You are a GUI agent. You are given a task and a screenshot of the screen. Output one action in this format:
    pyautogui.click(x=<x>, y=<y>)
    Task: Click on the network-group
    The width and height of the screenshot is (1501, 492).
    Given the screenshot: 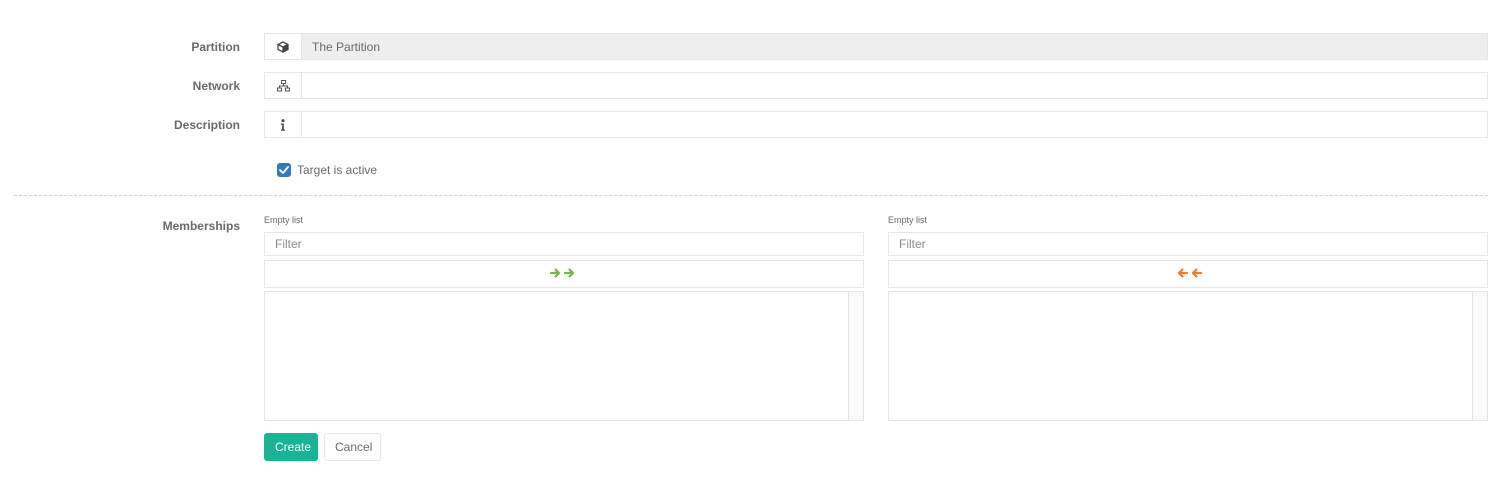 What is the action you would take?
    pyautogui.click(x=876, y=85)
    